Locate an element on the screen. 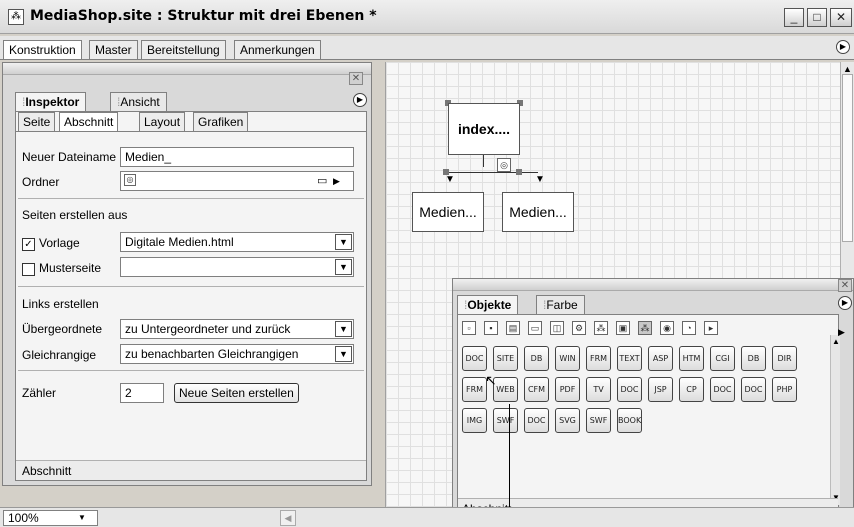 This screenshot has height=527, width=854. link-icon: ◎ is located at coordinates (504, 165).